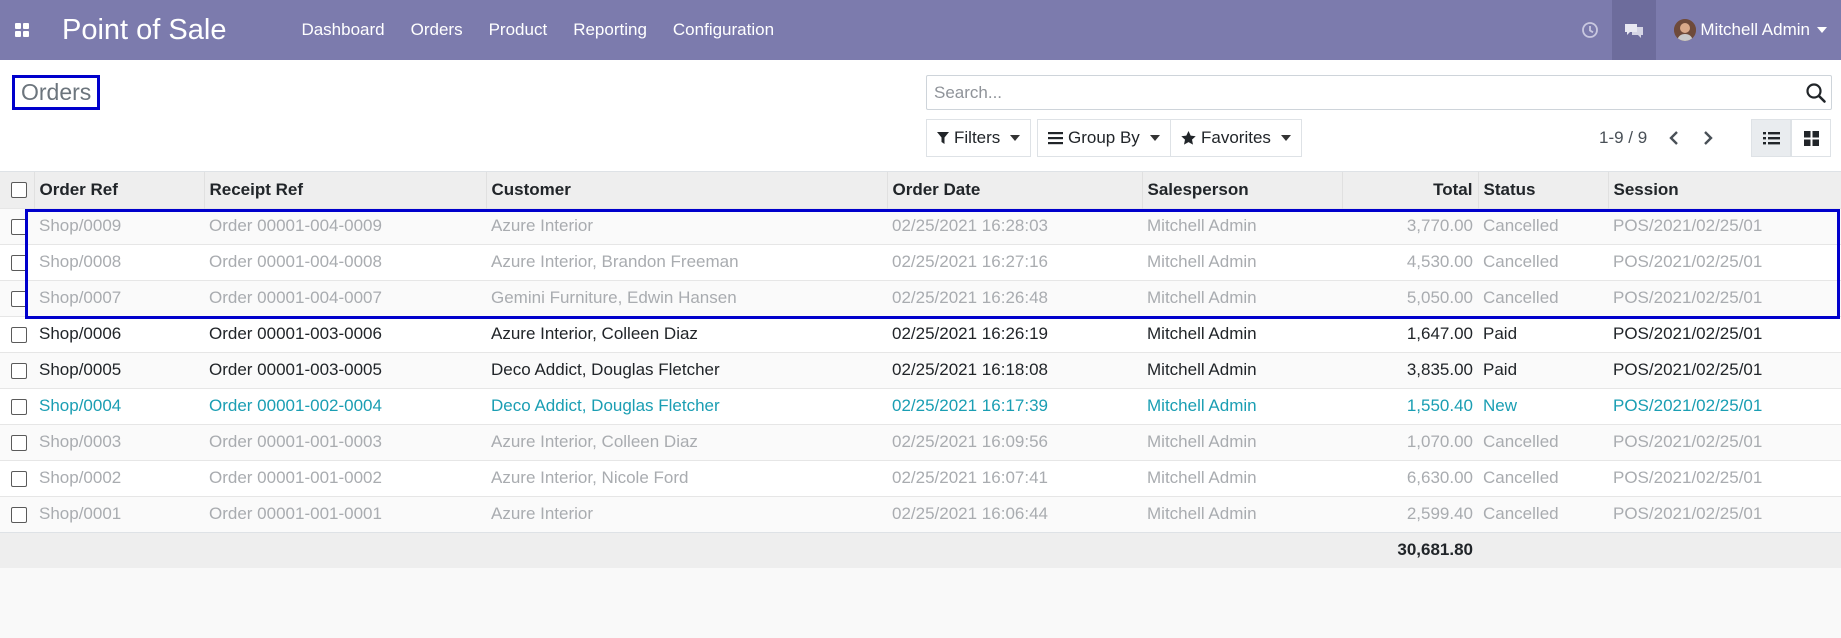 The image size is (1841, 638). What do you see at coordinates (119, 405) in the screenshot?
I see `cell-order-ref: Shop/0004` at bounding box center [119, 405].